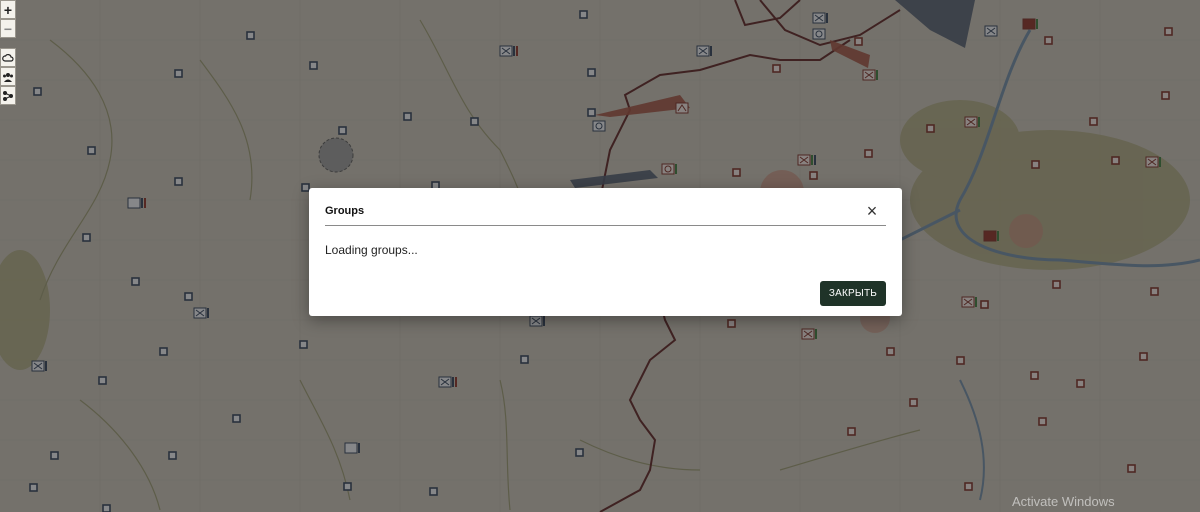  I want to click on weather-icon, so click(8, 57).